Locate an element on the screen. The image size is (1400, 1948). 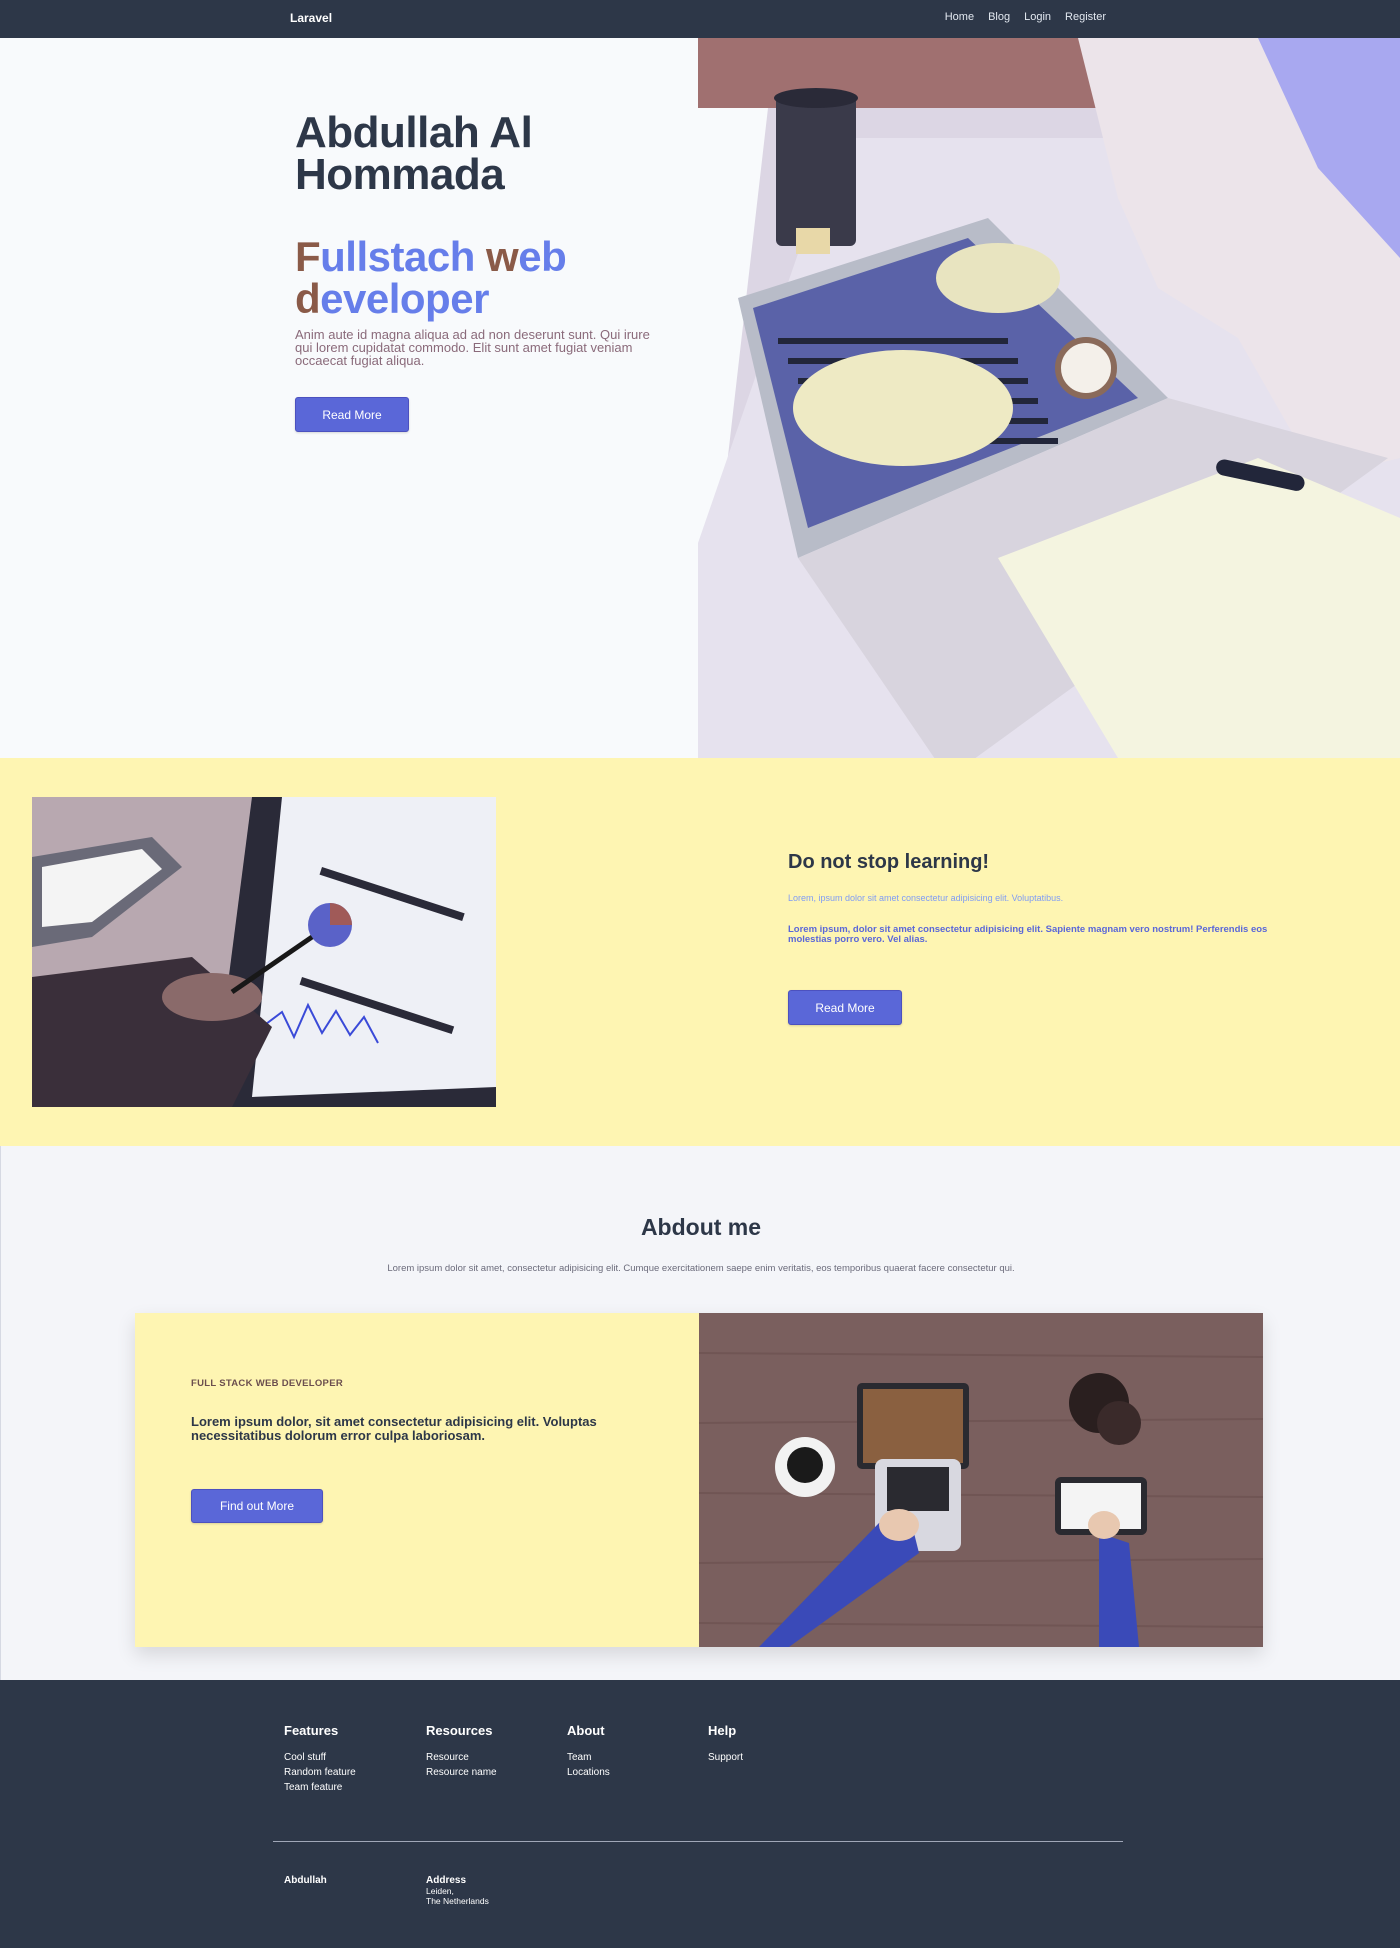
nav-link-home: Home is located at coordinates (959, 17).